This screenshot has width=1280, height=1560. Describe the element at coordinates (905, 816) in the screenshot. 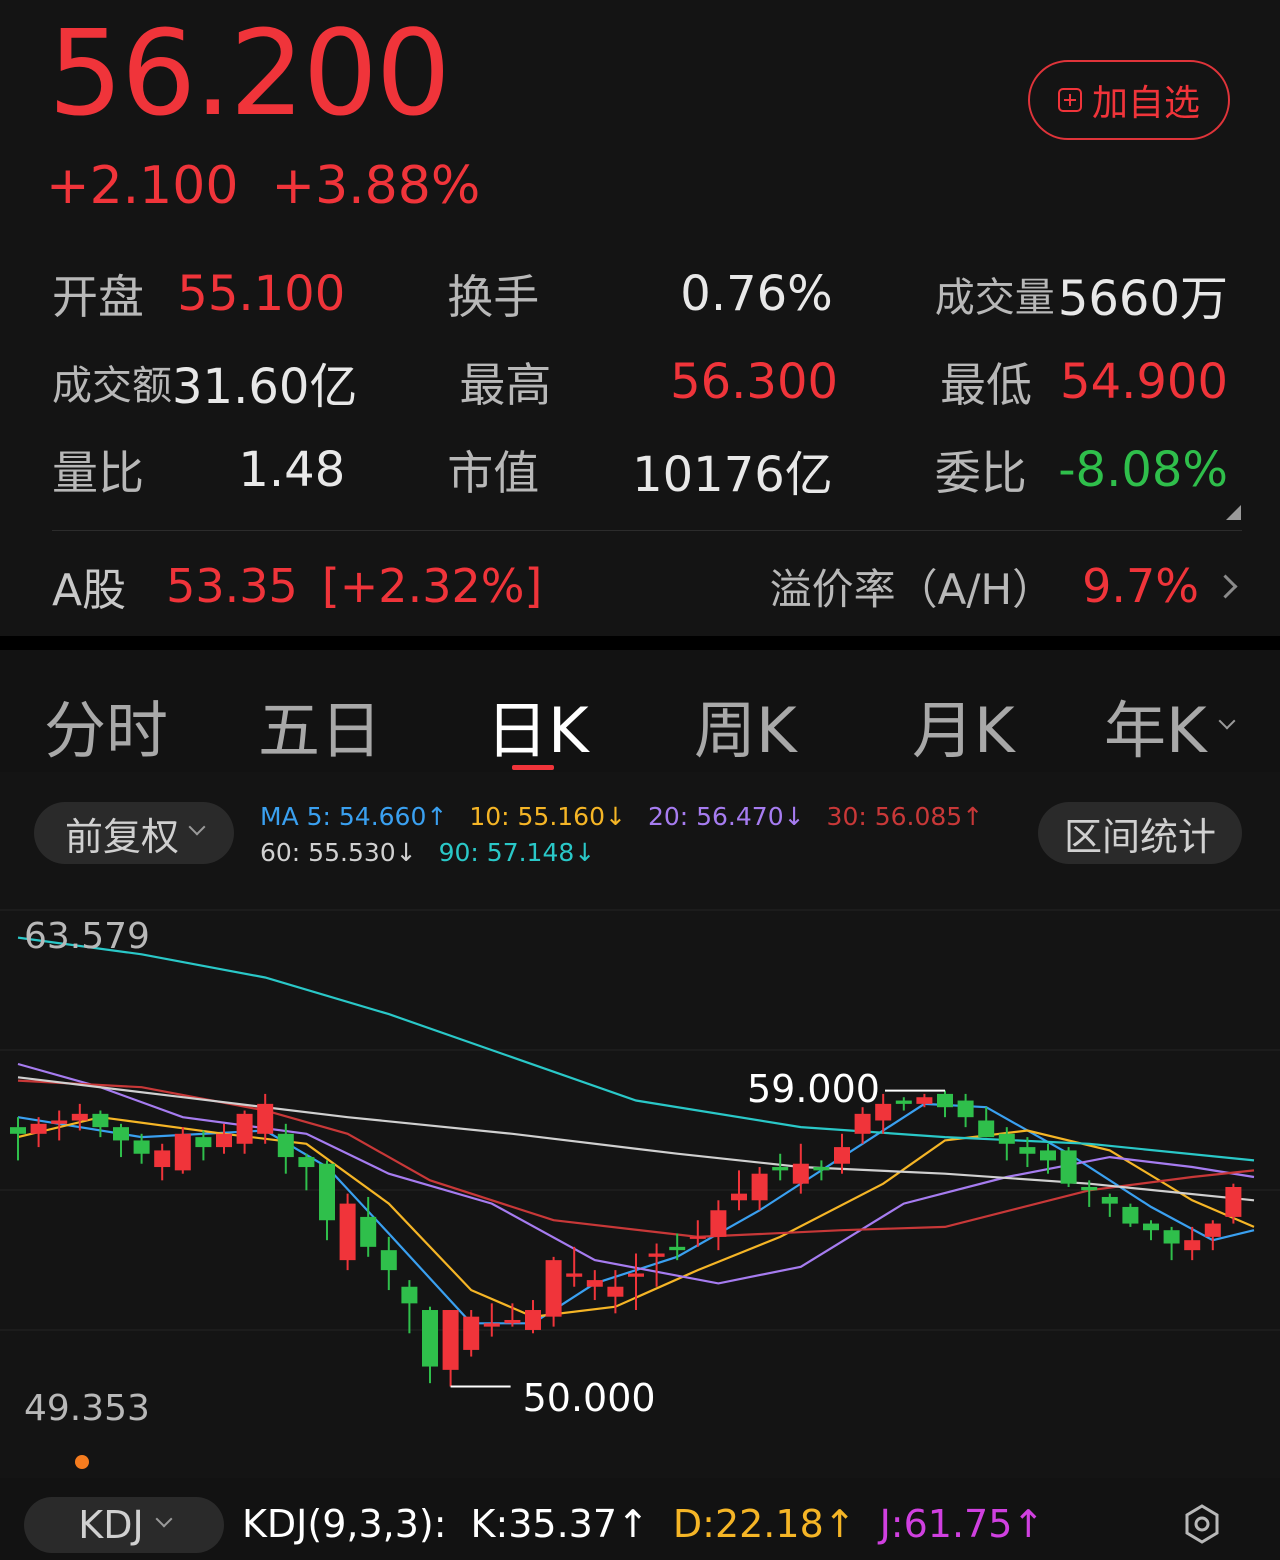

I see `ma-legend-item: 30: 56.085↑` at that location.